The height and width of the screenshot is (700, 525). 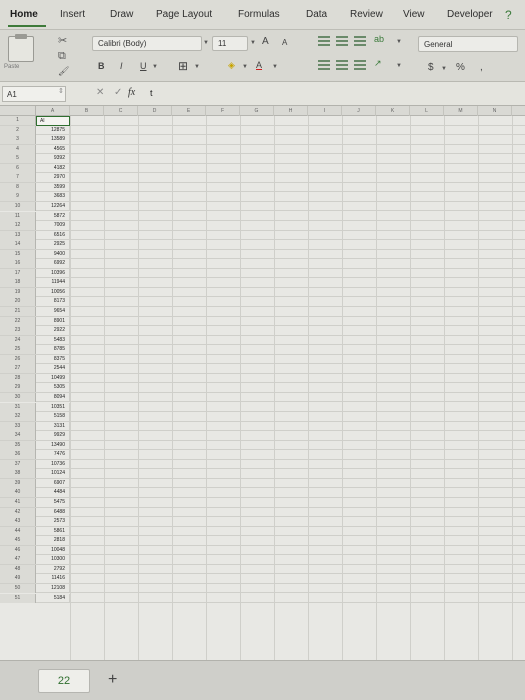 What do you see at coordinates (18, 130) in the screenshot?
I see `row-header: 2` at bounding box center [18, 130].